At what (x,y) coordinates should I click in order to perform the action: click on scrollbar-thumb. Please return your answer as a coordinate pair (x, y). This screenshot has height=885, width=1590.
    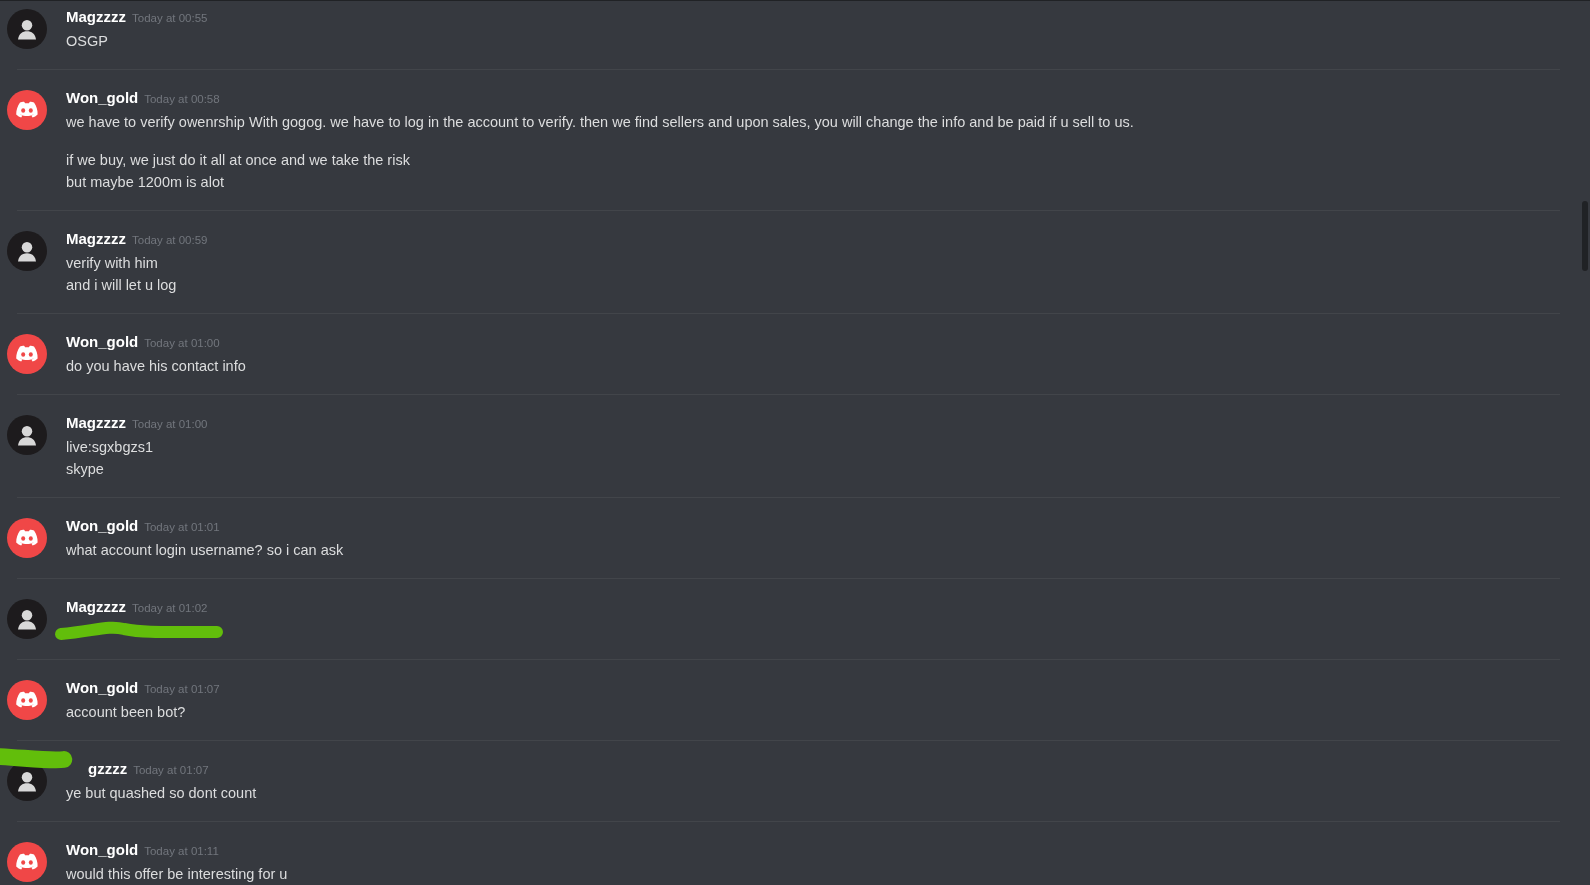
    Looking at the image, I should click on (1585, 236).